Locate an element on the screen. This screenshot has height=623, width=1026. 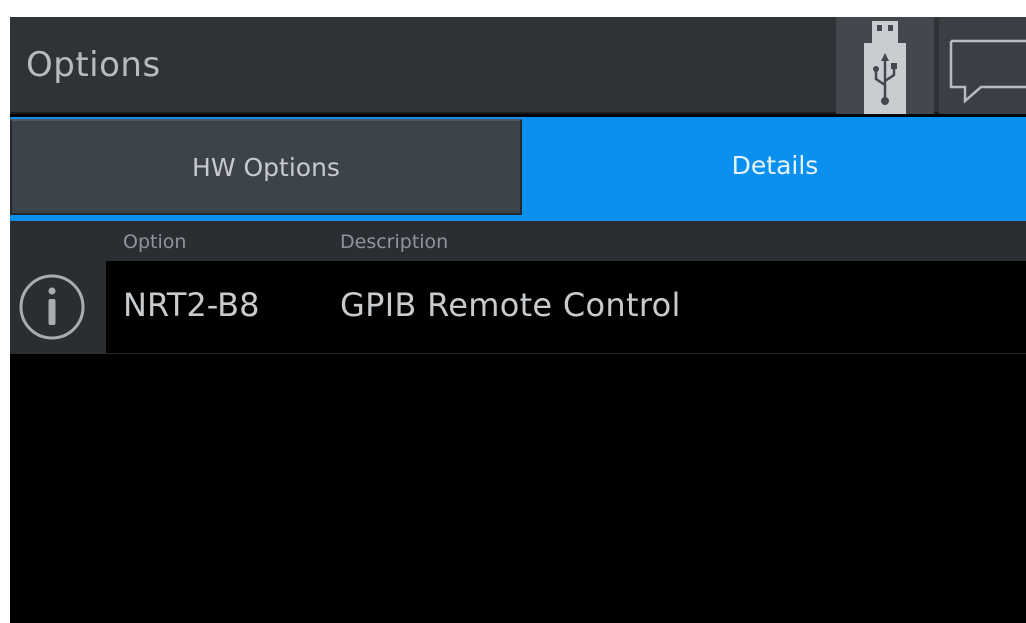
table-header: Option Description is located at coordinates (518, 241).